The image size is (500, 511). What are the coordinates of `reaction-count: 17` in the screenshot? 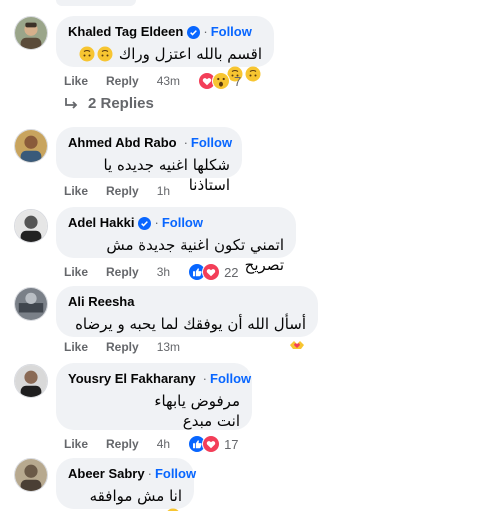 It's located at (231, 444).